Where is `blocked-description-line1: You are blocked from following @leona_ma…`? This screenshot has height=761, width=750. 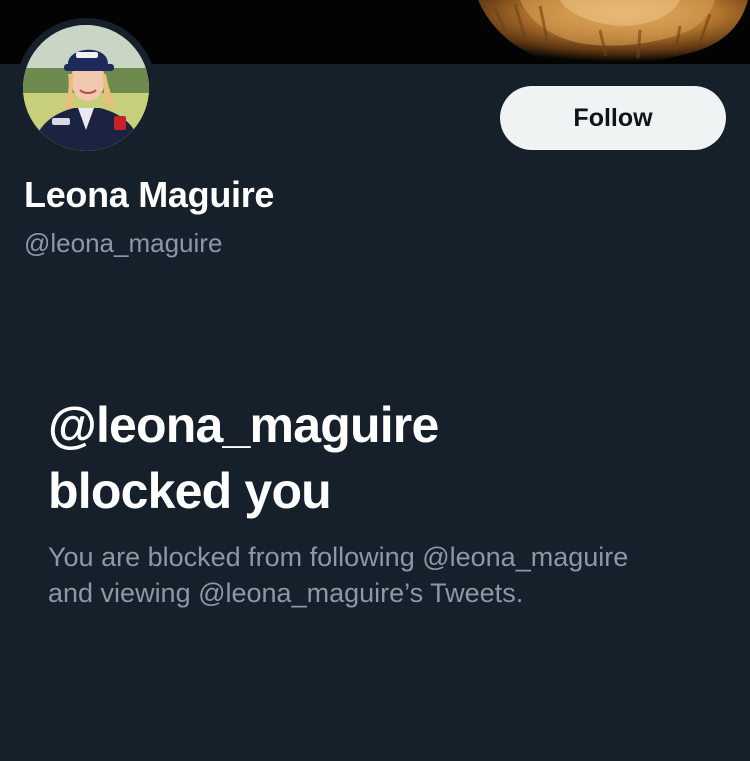 blocked-description-line1: You are blocked from following @leona_ma… is located at coordinates (338, 557).